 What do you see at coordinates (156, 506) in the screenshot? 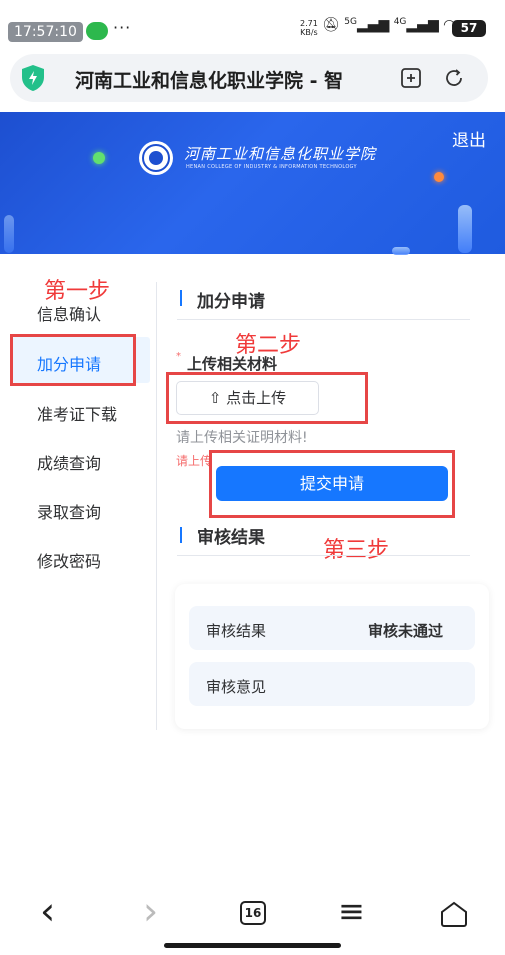
I see `sidebar-divider` at bounding box center [156, 506].